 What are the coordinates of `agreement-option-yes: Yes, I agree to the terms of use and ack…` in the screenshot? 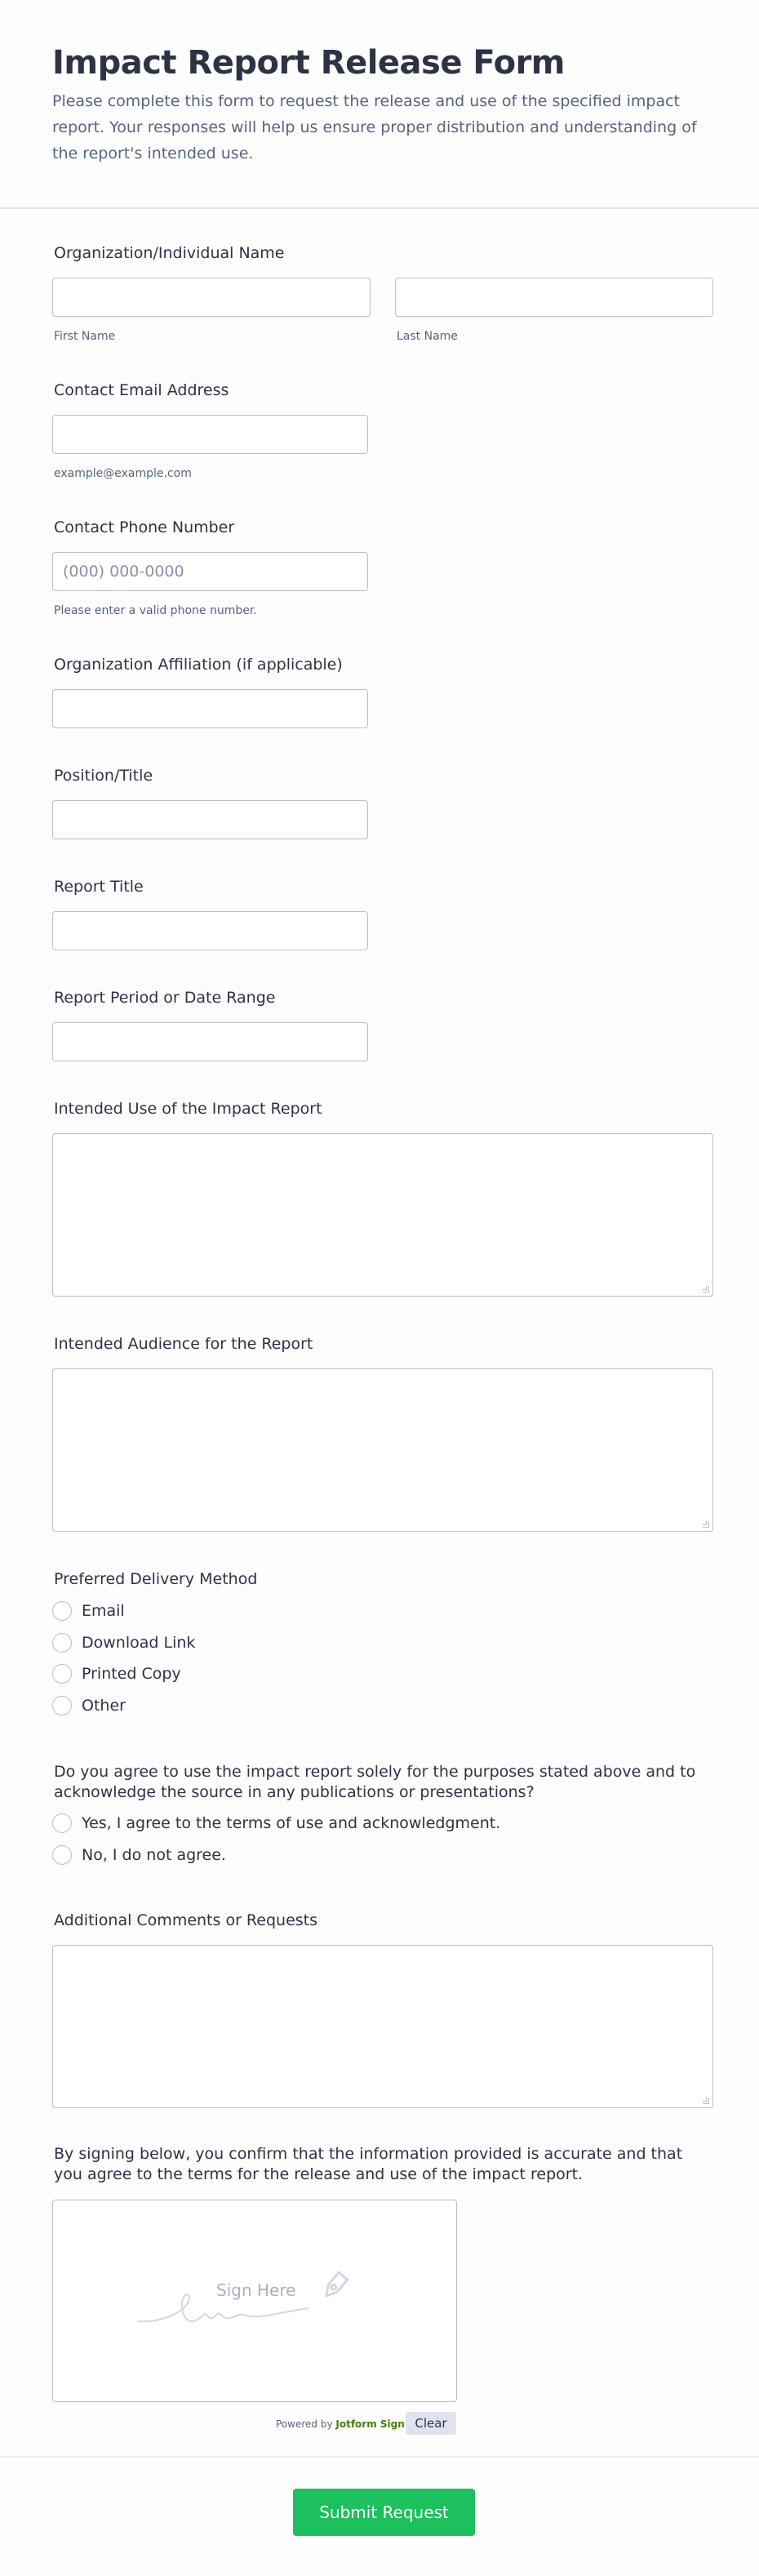 It's located at (382, 1824).